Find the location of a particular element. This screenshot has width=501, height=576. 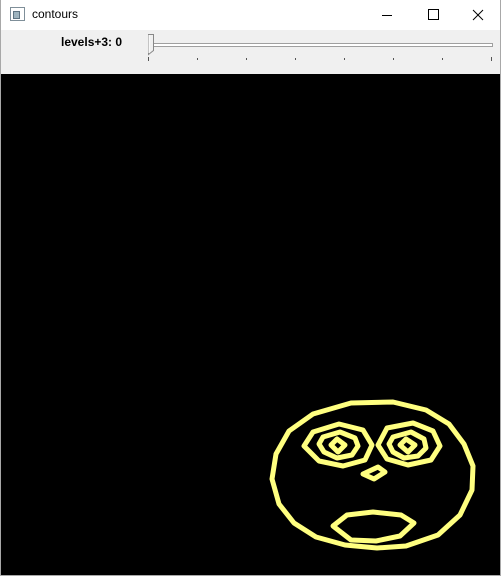

maximize-icon is located at coordinates (433, 14).